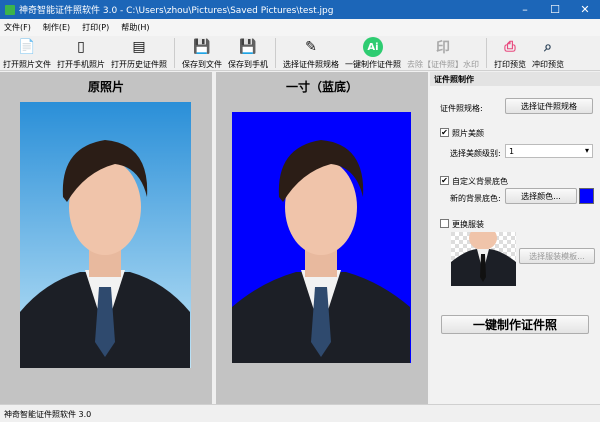 The height and width of the screenshot is (422, 600). I want to click on save-icon: 💾, so click(202, 47).